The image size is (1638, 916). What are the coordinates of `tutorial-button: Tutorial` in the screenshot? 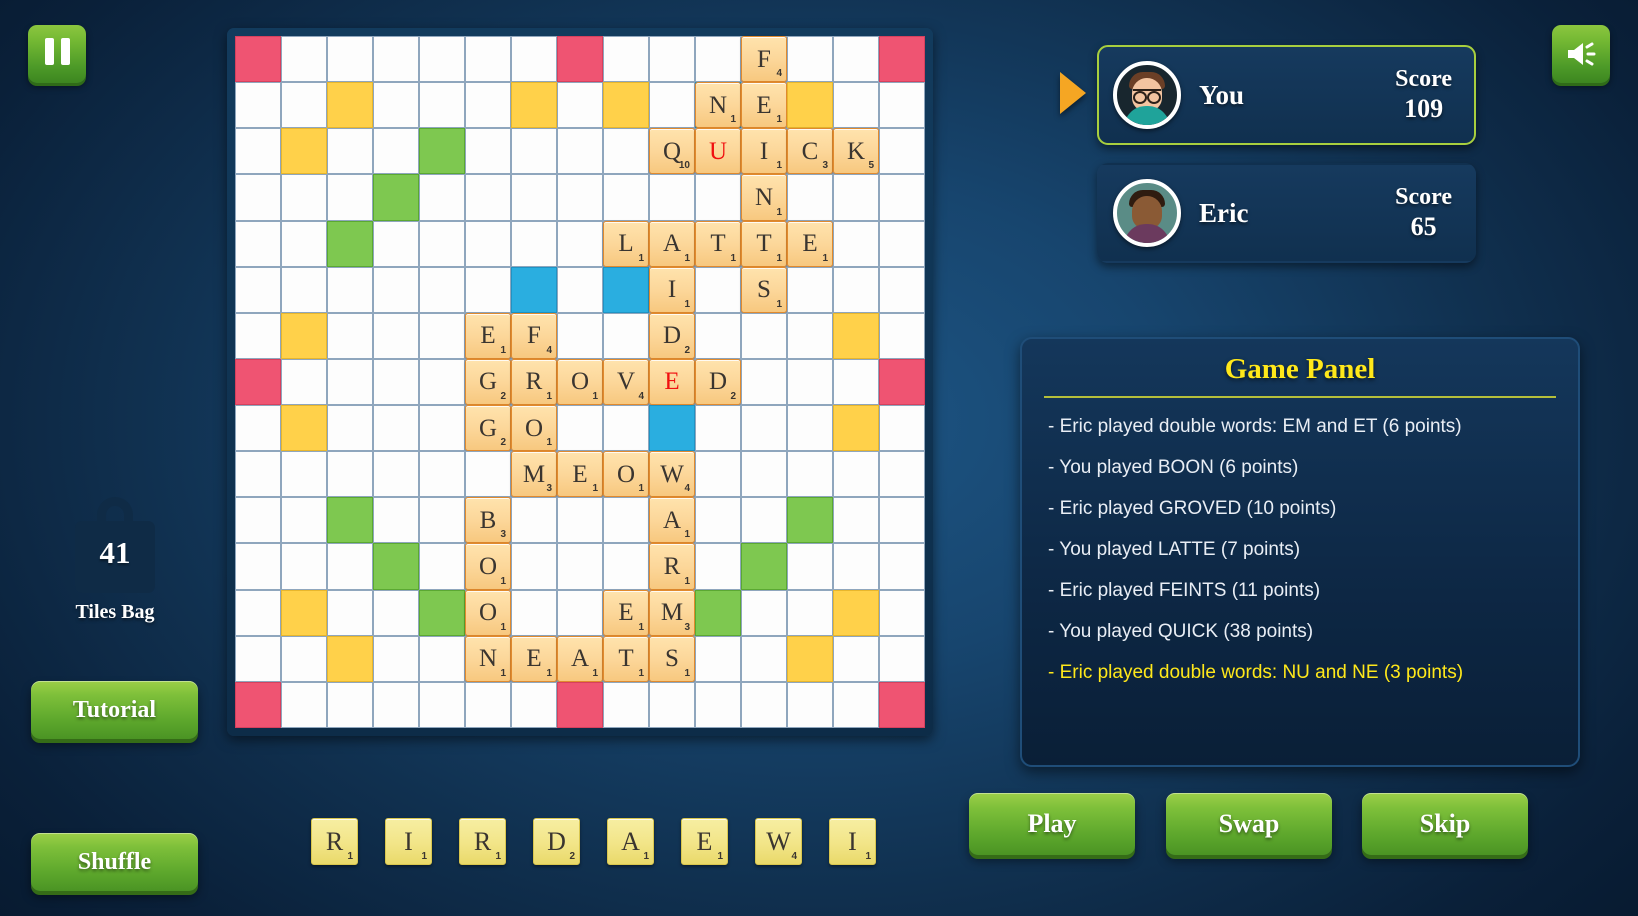 It's located at (114, 710).